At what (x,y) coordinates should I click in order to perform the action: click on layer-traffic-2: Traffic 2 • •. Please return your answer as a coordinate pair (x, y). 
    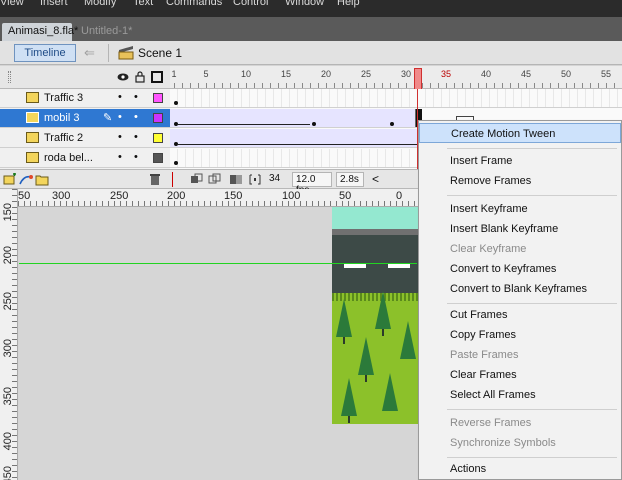
    Looking at the image, I should click on (85, 138).